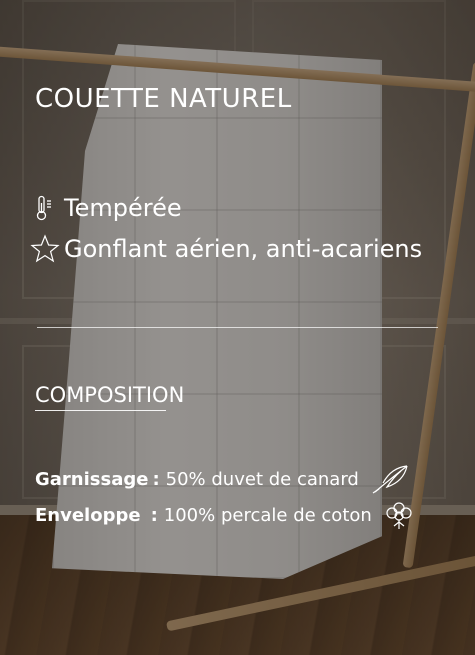  I want to click on section-divider, so click(237, 327).